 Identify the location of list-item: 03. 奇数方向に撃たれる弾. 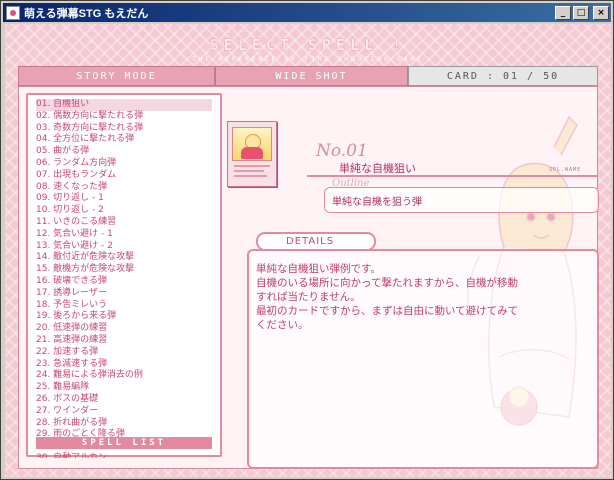
(124, 129).